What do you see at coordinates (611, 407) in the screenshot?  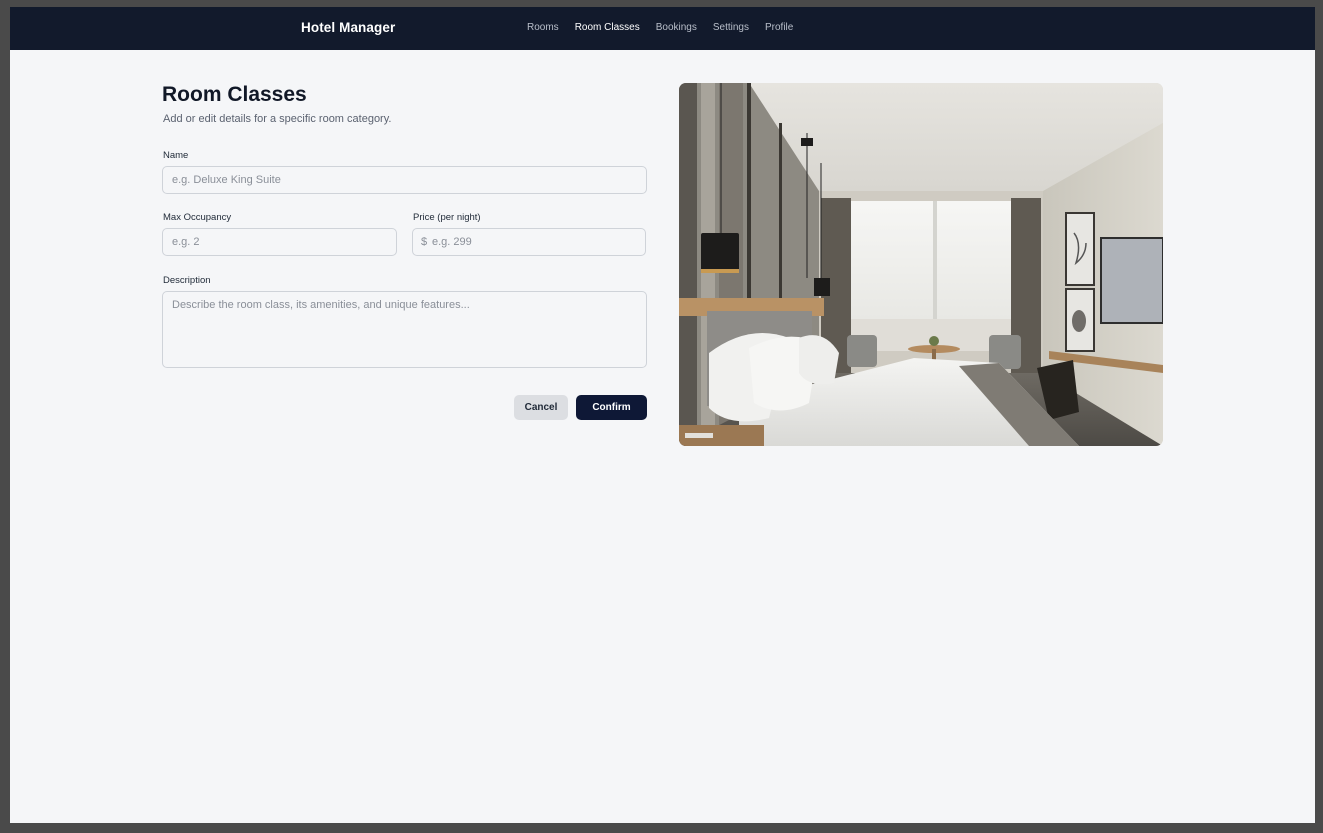 I see `confirm-button: Confirm` at bounding box center [611, 407].